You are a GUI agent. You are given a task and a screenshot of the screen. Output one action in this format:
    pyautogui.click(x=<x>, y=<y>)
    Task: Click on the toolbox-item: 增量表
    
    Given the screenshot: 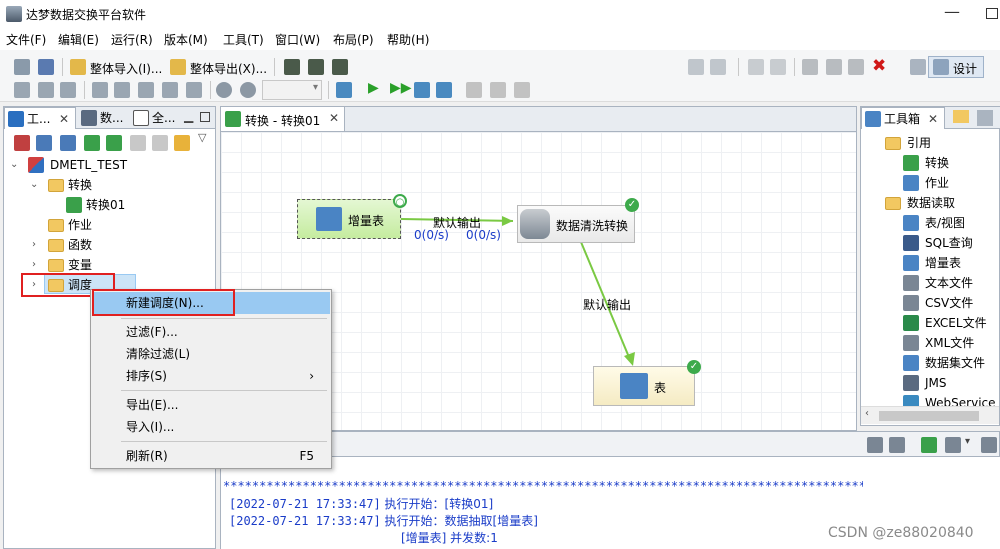 What is the action you would take?
    pyautogui.click(x=951, y=263)
    